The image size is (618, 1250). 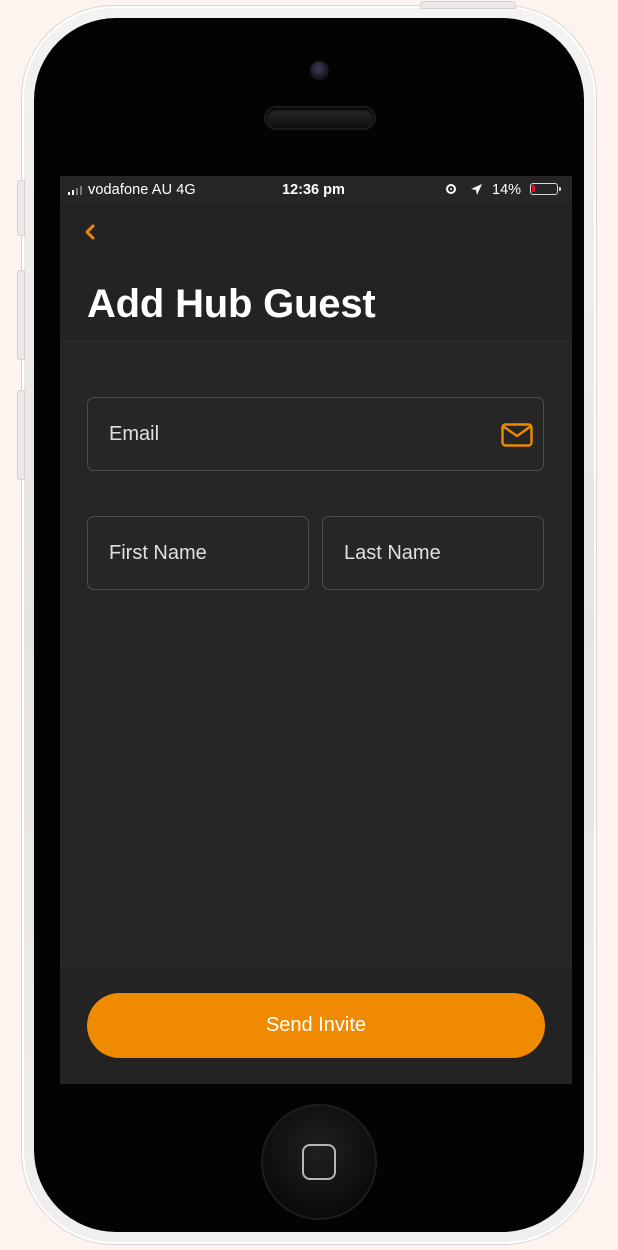 I want to click on volume-down-button, so click(x=21, y=435).